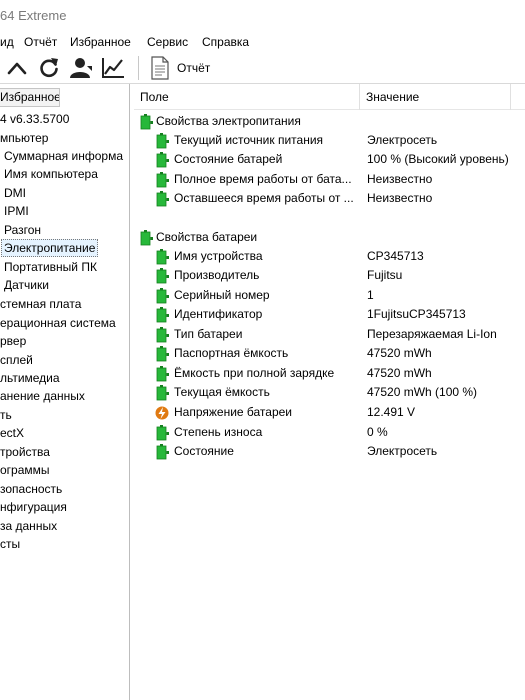 The height and width of the screenshot is (700, 525). What do you see at coordinates (262, 16) in the screenshot?
I see `title-bar: 64 Extreme` at bounding box center [262, 16].